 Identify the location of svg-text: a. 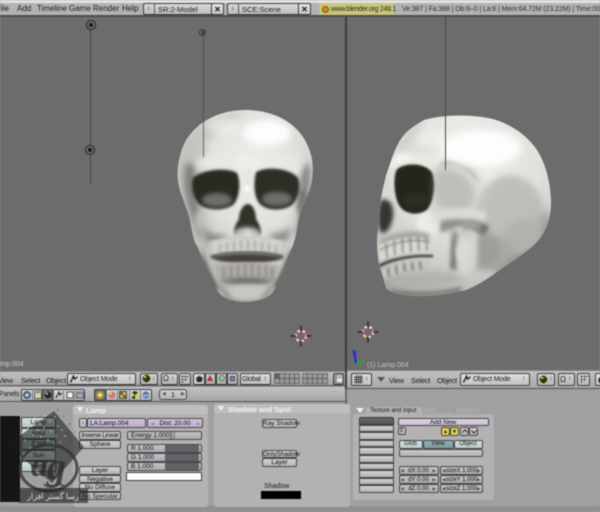
(39, 465).